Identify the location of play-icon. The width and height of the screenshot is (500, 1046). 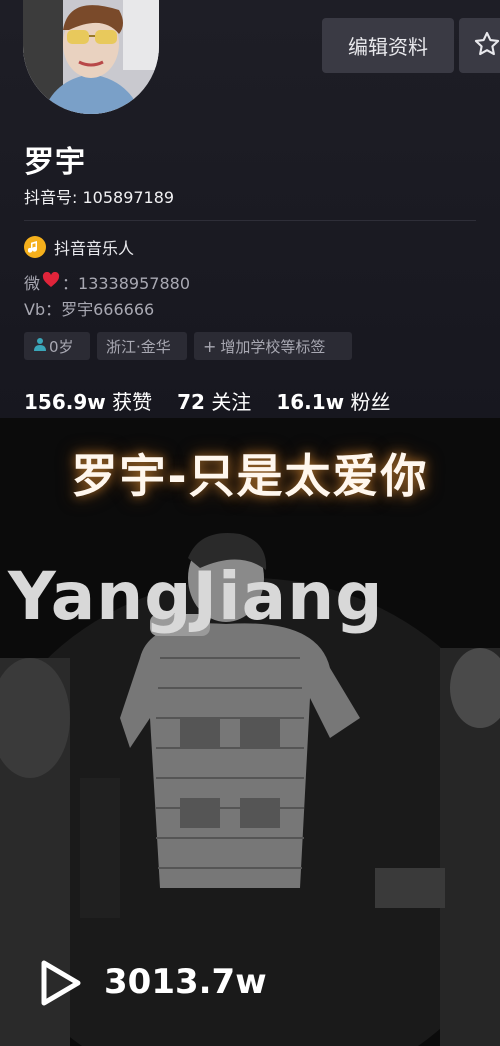
(61, 985).